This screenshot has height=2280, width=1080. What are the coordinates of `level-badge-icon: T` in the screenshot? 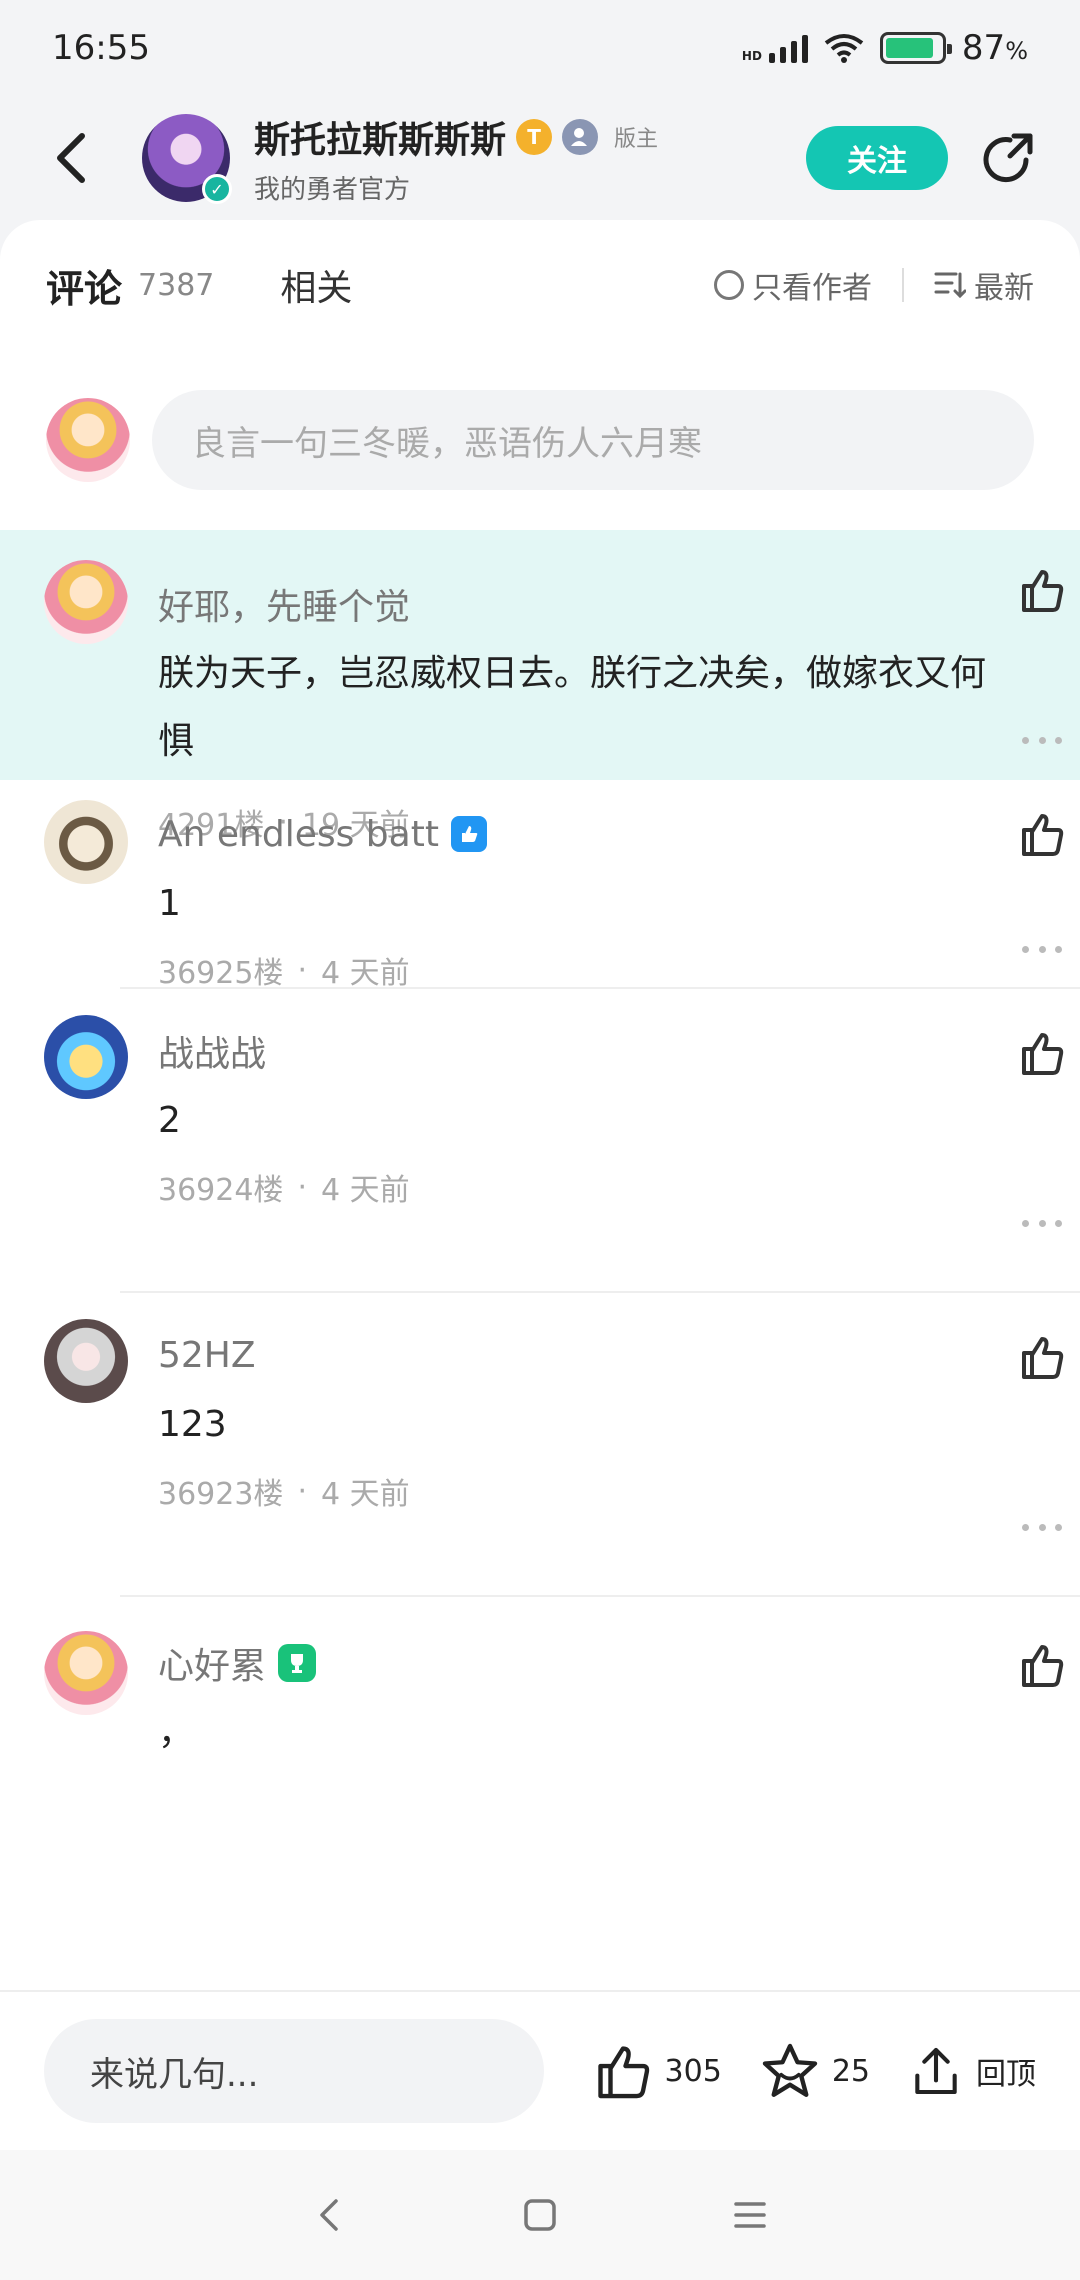 It's located at (534, 136).